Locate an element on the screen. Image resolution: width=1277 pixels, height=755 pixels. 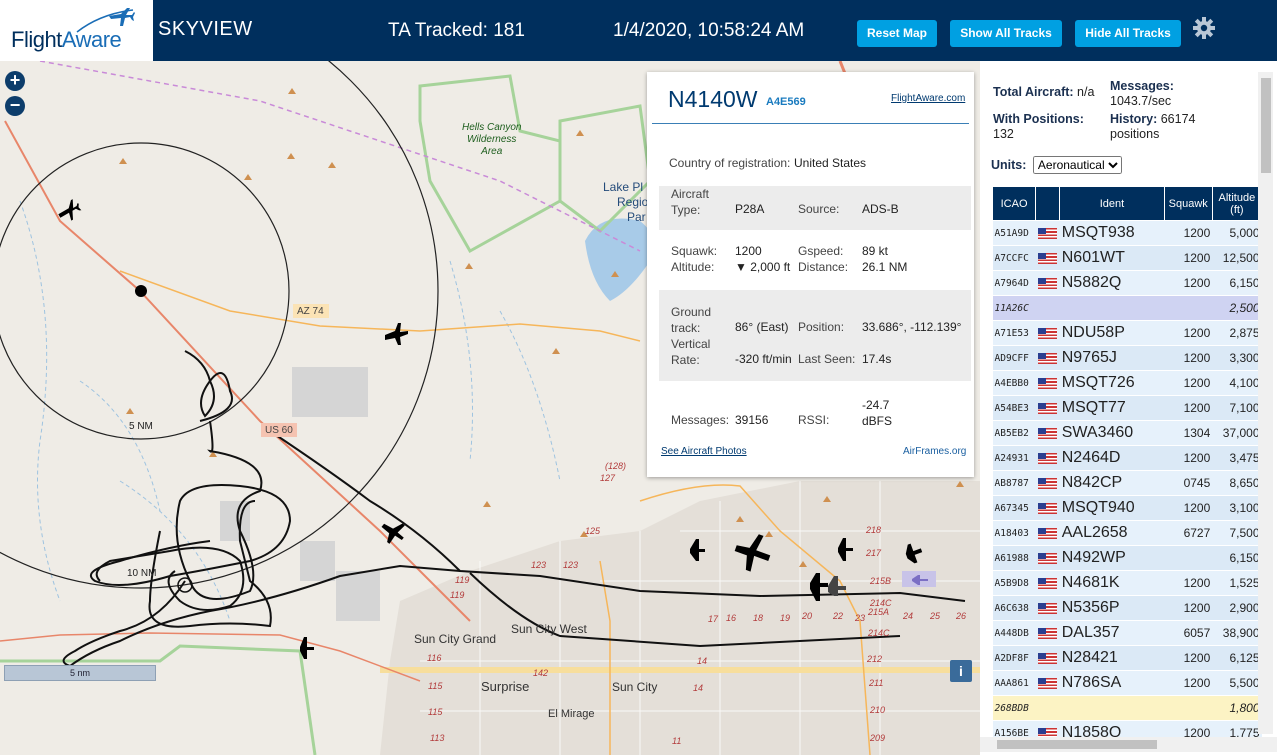
table-row: A7964D N5882Q 1200 6,150 is located at coordinates (1127, 283).